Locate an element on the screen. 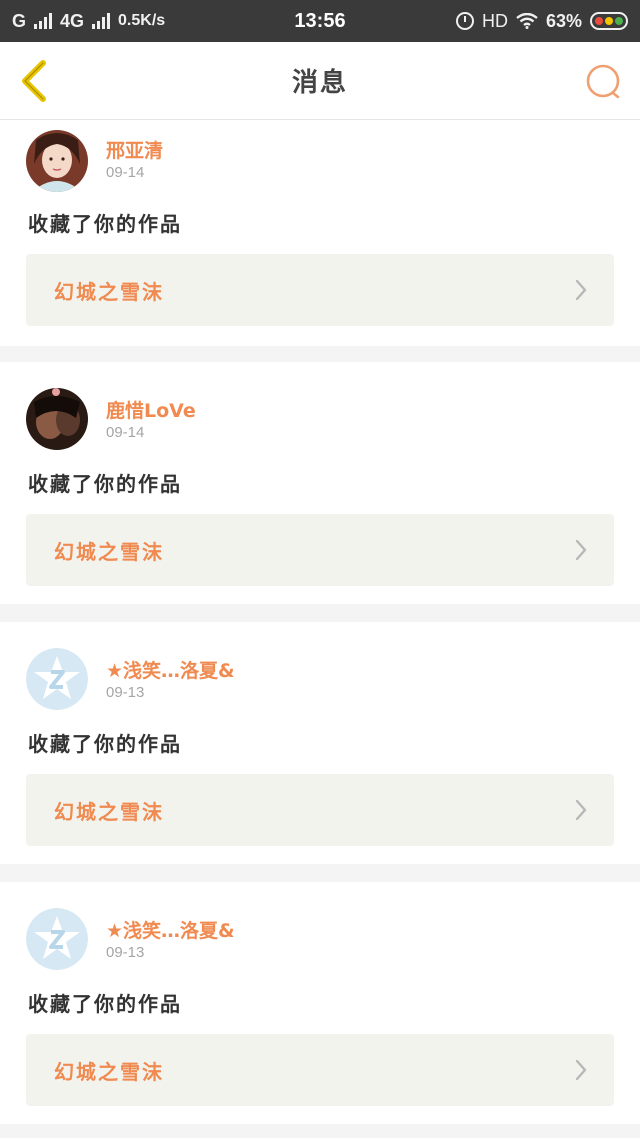  app-header: 消息 is located at coordinates (320, 81).